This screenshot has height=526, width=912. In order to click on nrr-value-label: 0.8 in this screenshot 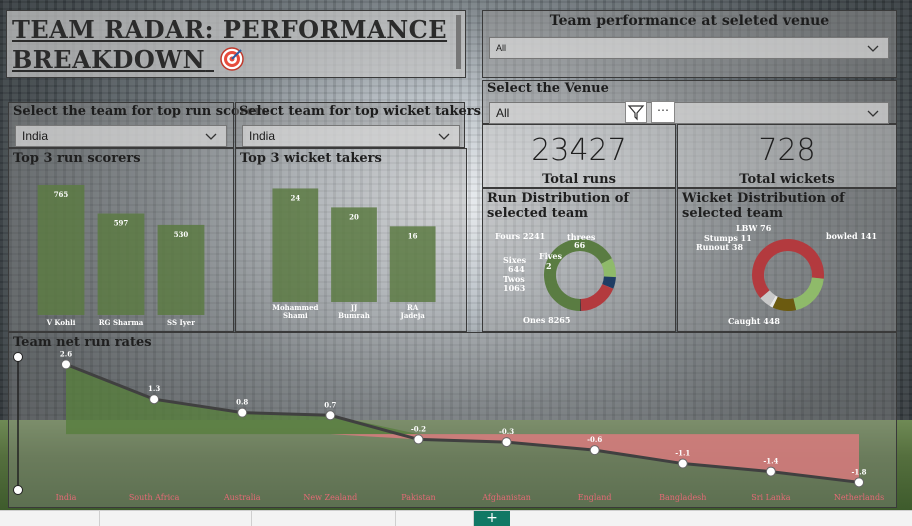, I will do `click(242, 402)`.